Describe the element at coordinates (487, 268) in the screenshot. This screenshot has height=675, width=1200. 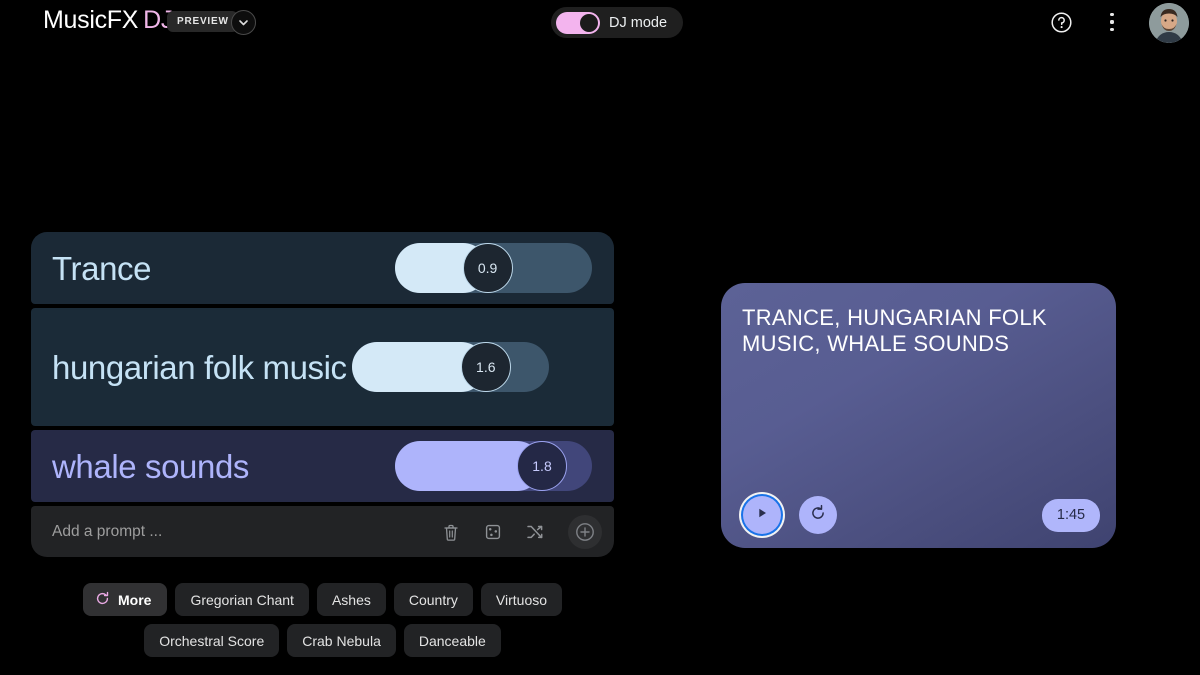
I see `slider-knob: 0.9` at that location.